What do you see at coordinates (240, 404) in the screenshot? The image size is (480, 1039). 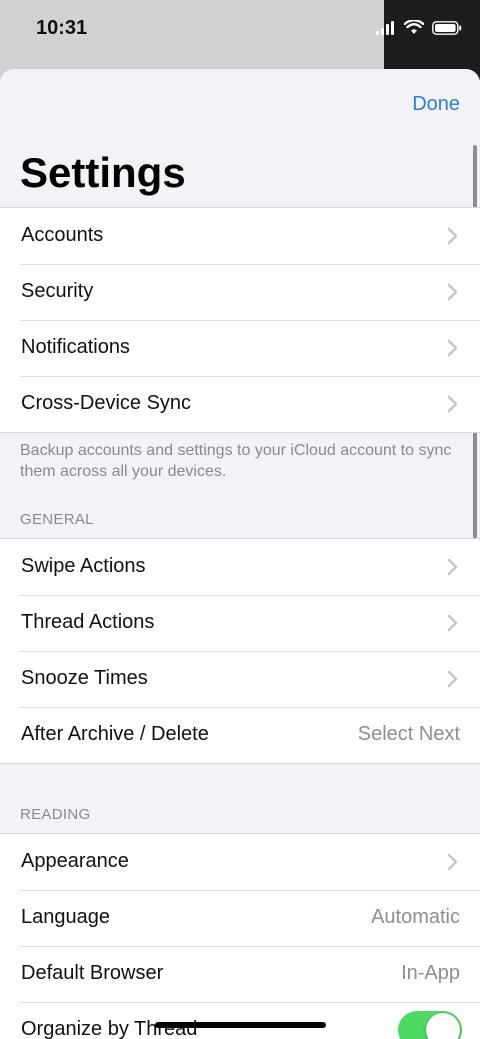 I see `row-cross-device-sync: Cross-Device Sync` at bounding box center [240, 404].